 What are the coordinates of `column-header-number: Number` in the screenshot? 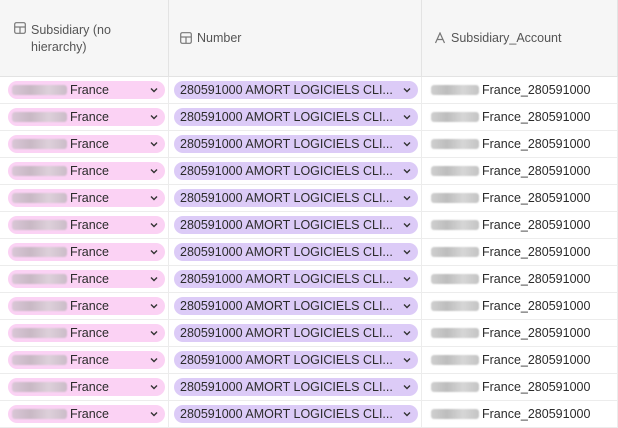 It's located at (295, 38).